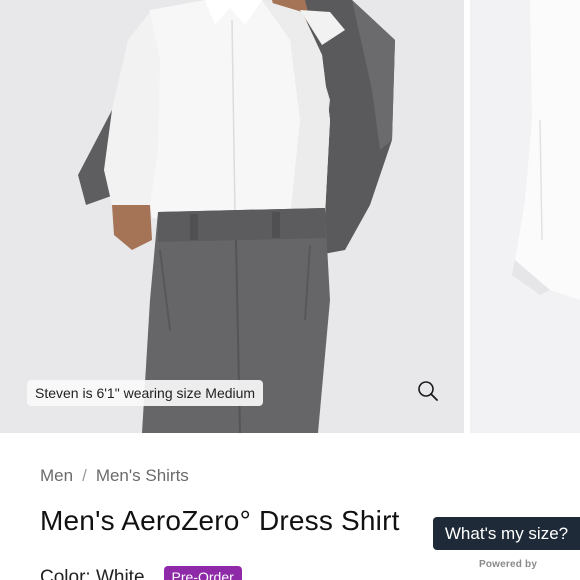  I want to click on product-title: Men's AeroZero° Dress Shirt, so click(220, 520).